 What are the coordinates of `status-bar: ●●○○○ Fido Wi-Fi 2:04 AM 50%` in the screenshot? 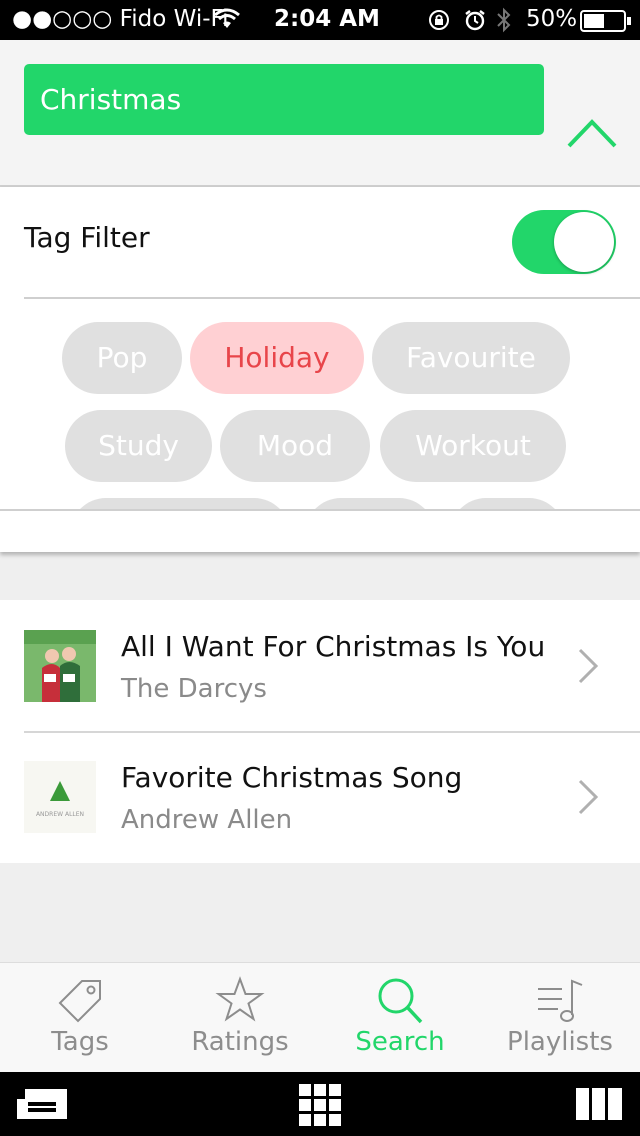 It's located at (320, 20).